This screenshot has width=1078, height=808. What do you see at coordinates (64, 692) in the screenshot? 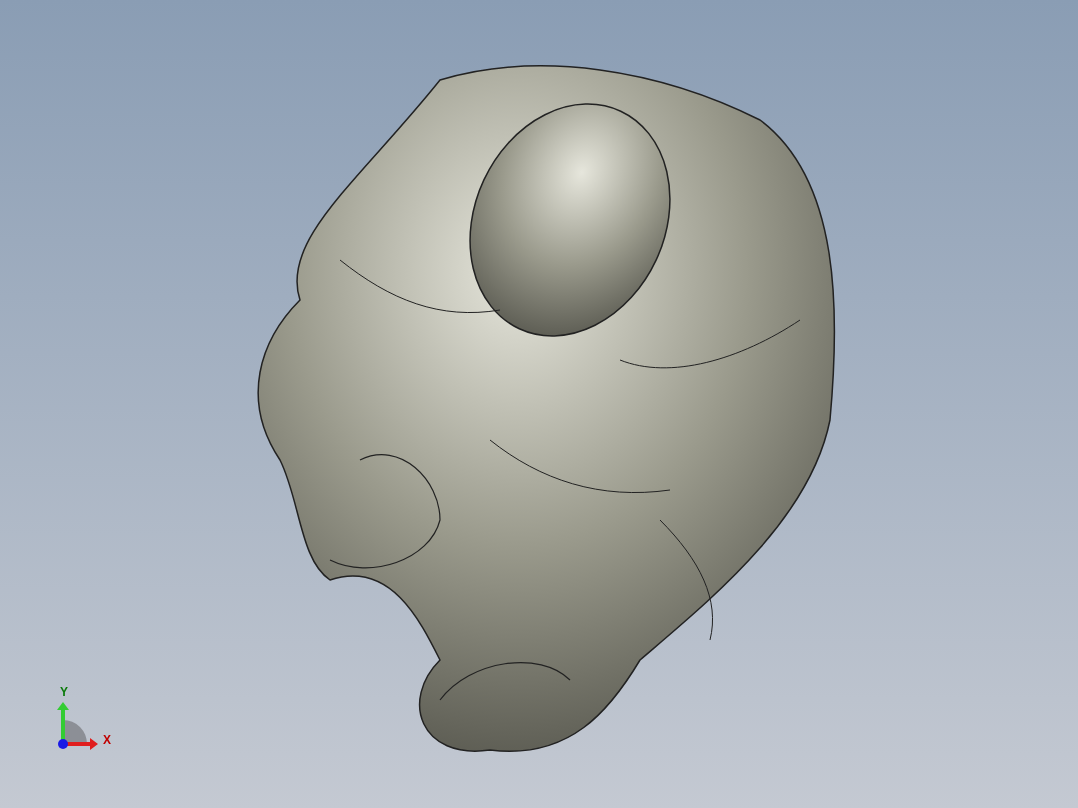
I see `y-axis-label: Y` at bounding box center [64, 692].